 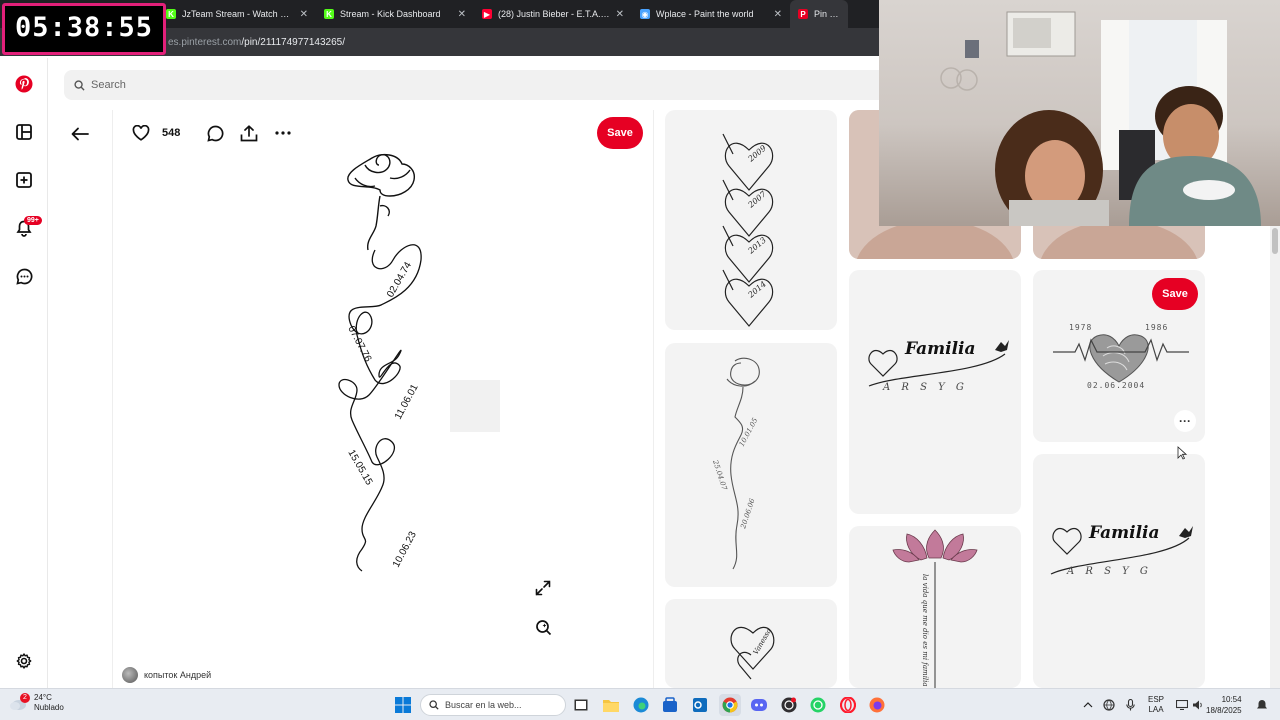 I want to click on like-button, so click(x=141, y=133).